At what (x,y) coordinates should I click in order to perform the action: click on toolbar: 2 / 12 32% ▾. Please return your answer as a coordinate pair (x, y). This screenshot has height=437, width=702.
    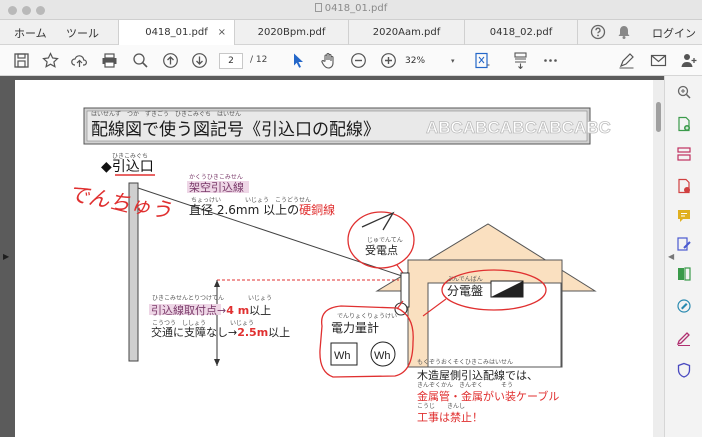
    Looking at the image, I should click on (351, 60).